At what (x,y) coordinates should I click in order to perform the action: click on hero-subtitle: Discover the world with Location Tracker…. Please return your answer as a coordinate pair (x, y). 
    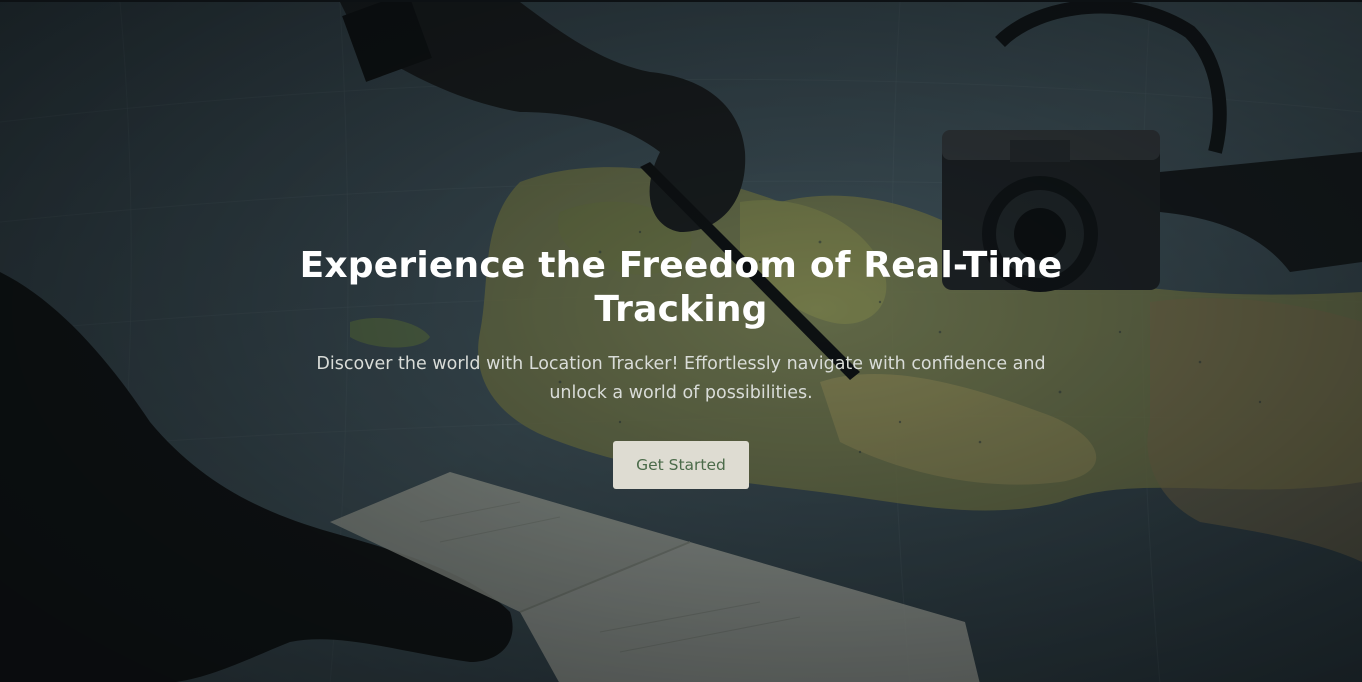
    Looking at the image, I should click on (681, 378).